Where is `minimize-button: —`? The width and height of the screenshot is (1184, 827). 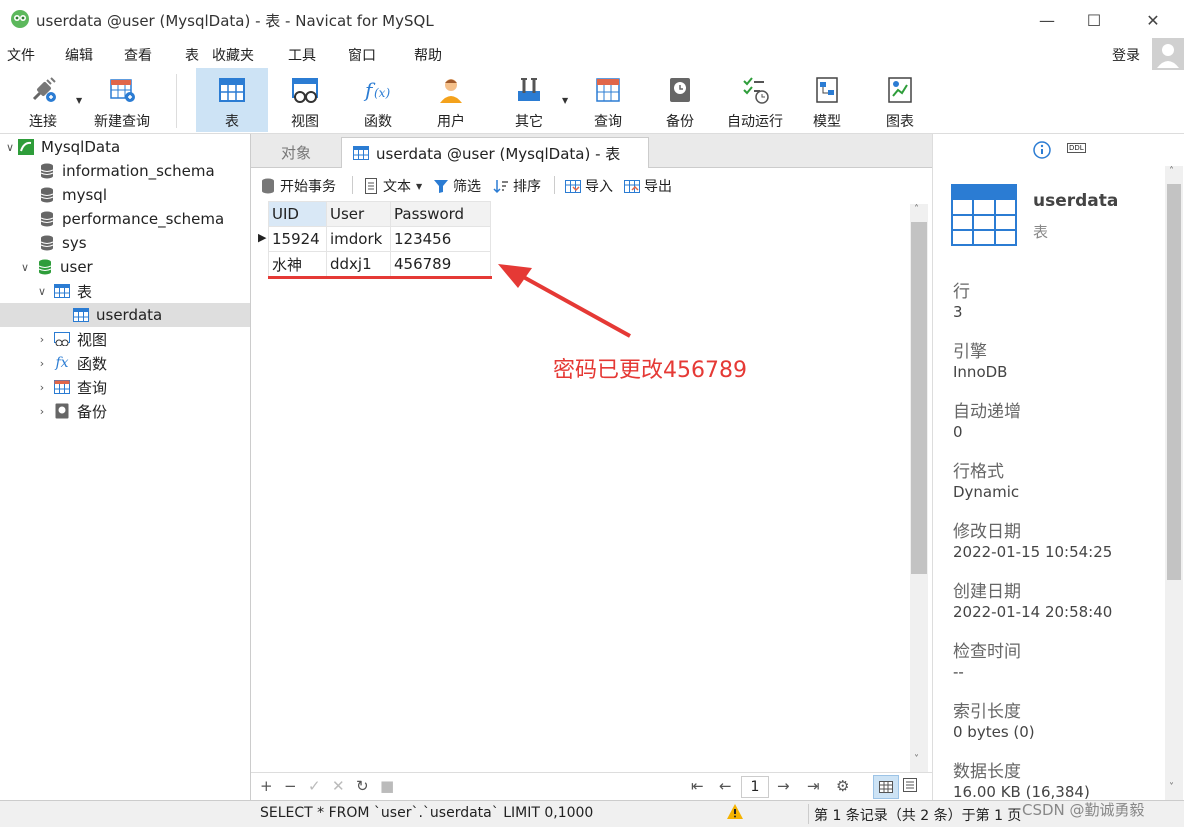
minimize-button: — is located at coordinates (1047, 20).